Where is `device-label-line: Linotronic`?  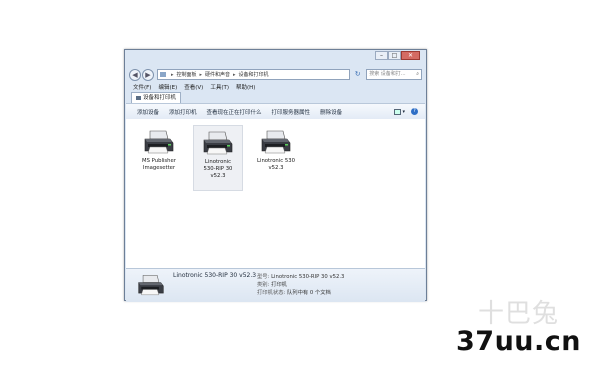 device-label-line: Linotronic is located at coordinates (218, 162).